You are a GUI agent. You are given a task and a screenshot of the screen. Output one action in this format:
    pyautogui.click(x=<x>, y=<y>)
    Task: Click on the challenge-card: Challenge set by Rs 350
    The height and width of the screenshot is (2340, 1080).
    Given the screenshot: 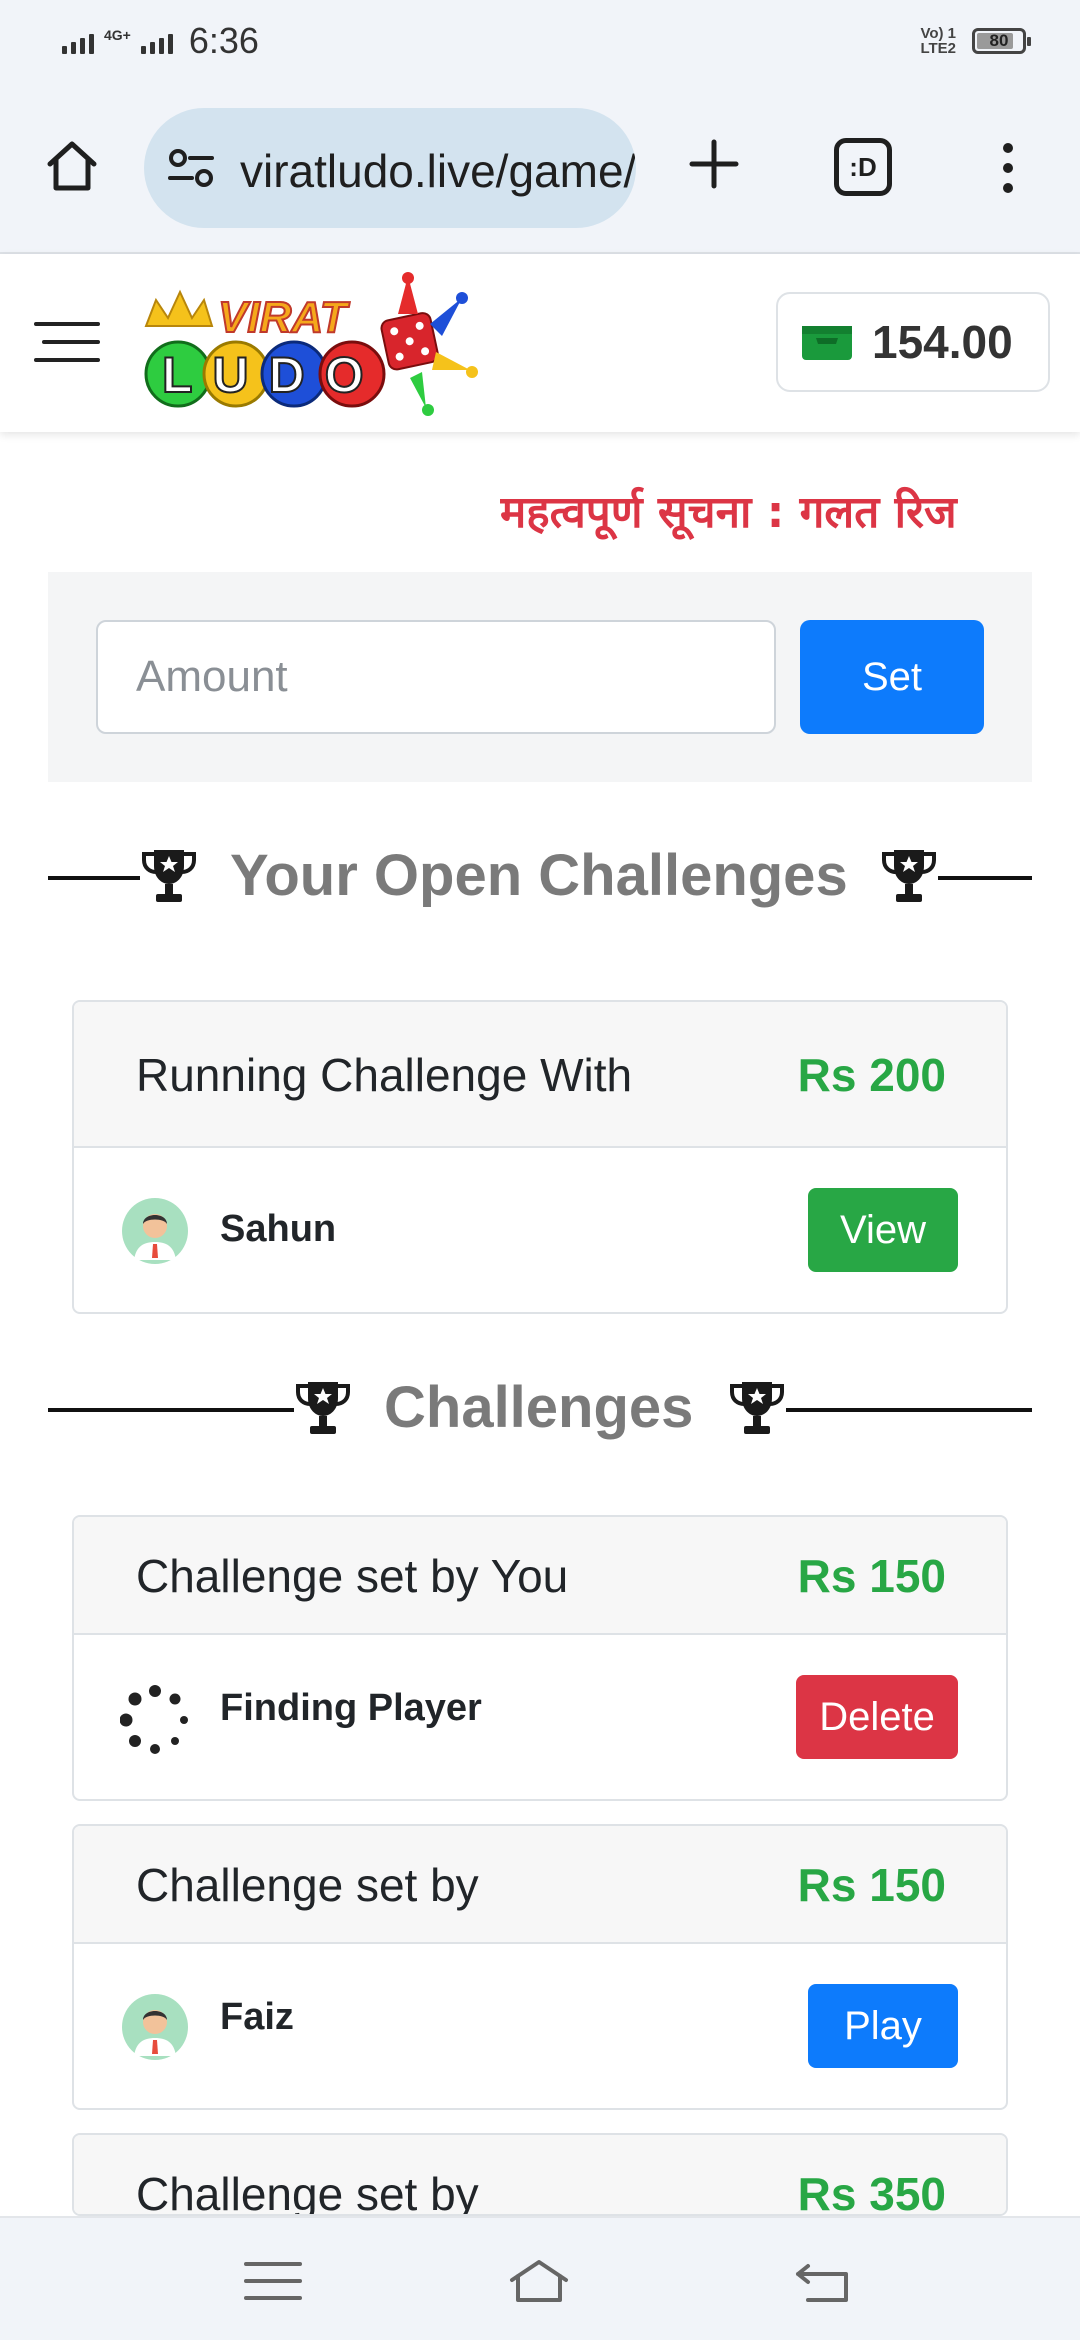 What is the action you would take?
    pyautogui.click(x=540, y=2174)
    